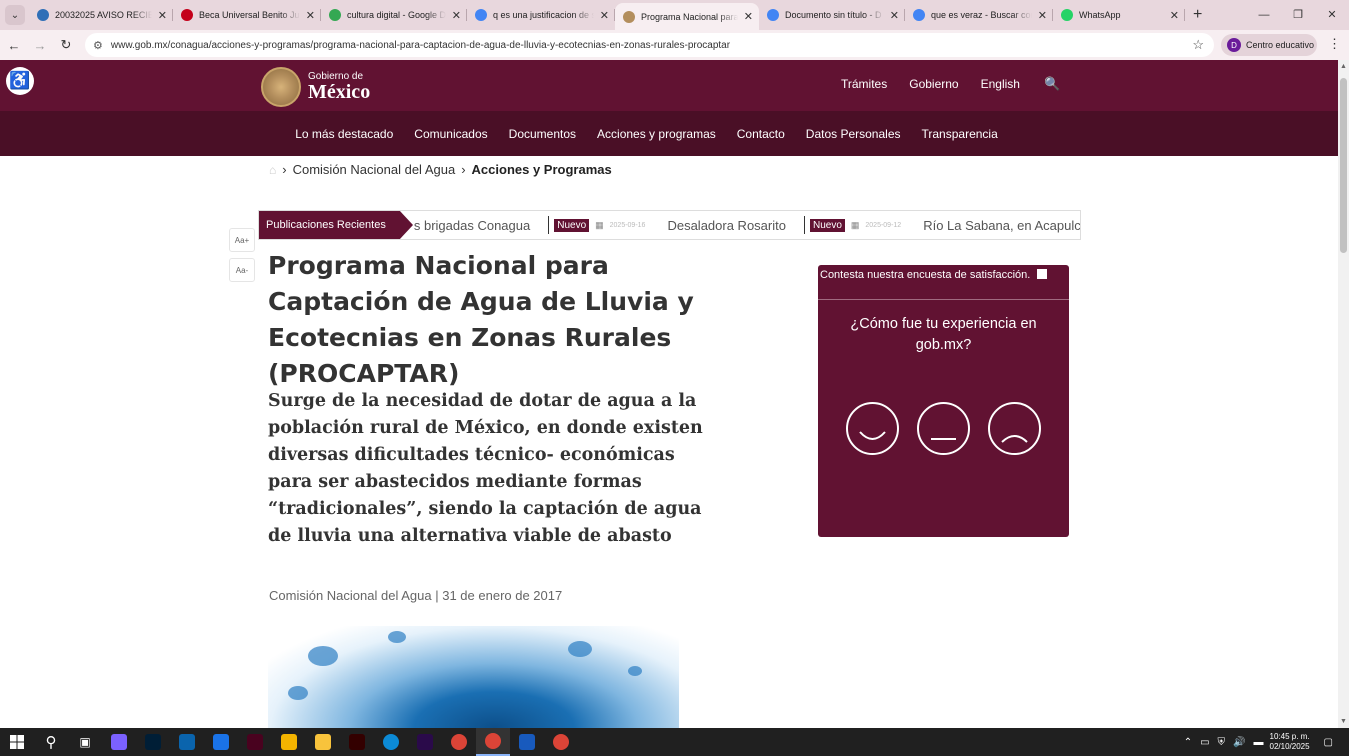 The image size is (1349, 756). I want to click on nav-gobierno: Gobierno, so click(933, 84).